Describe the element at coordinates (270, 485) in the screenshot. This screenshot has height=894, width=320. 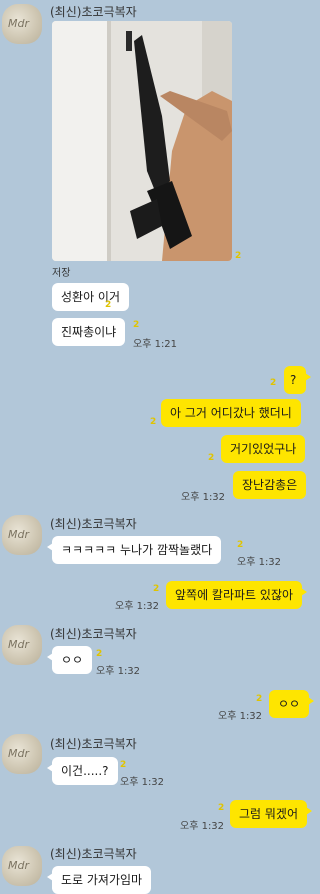
I see `message-bubble: 장난감총은` at that location.